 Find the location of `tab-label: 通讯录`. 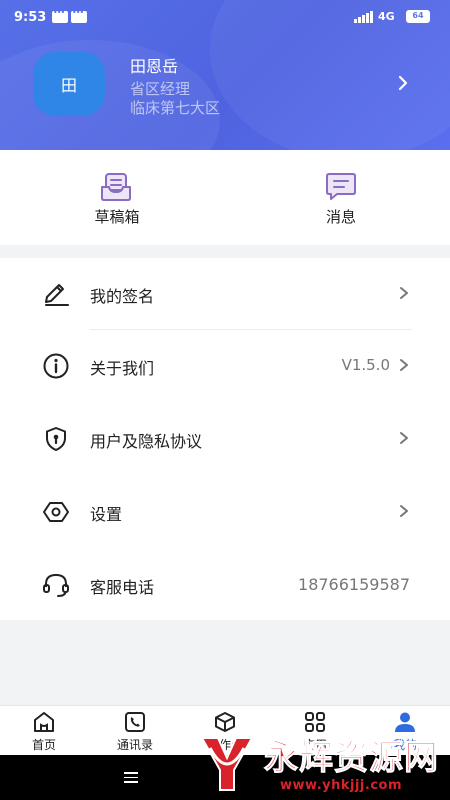

tab-label: 通讯录 is located at coordinates (134, 745).